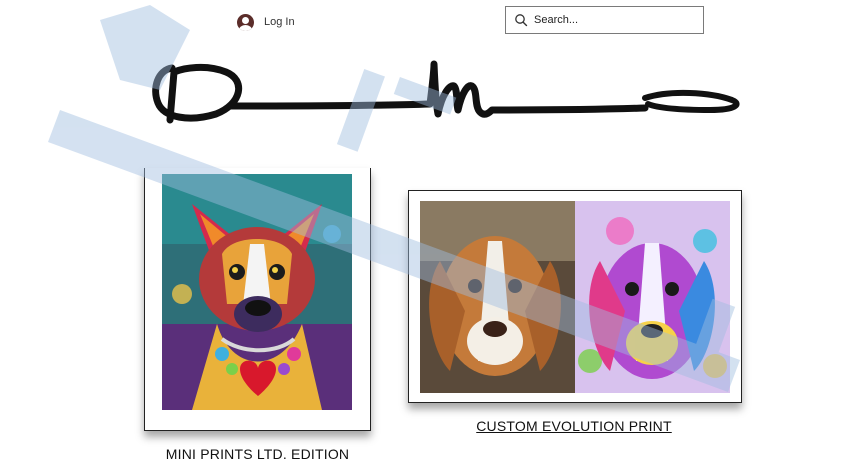 Image resolution: width=865 pixels, height=462 pixels. Describe the element at coordinates (279, 22) in the screenshot. I see `login-label: Log In` at that location.